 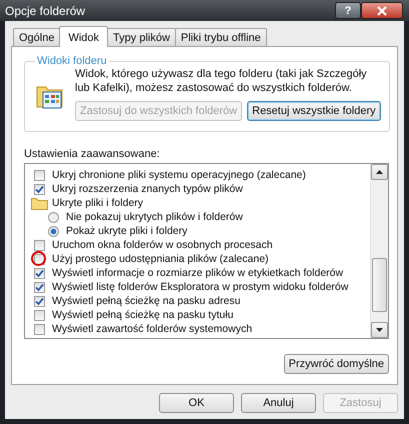 What do you see at coordinates (38, 258) in the screenshot?
I see `annotation-circle` at bounding box center [38, 258].